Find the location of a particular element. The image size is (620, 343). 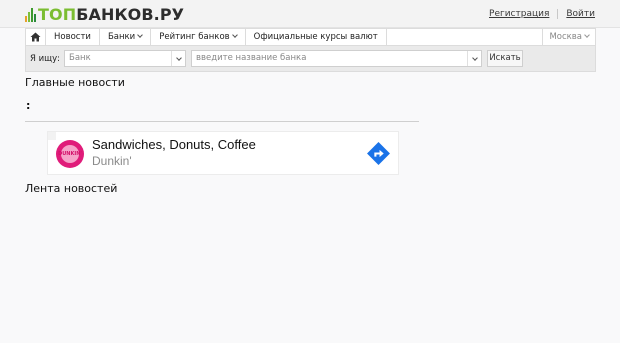

ad-logo-text: DUNKIN' is located at coordinates (70, 153).